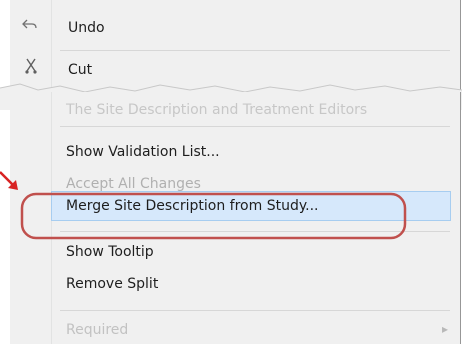 The image size is (462, 344). I want to click on menu-item-undo: Undo, so click(86, 28).